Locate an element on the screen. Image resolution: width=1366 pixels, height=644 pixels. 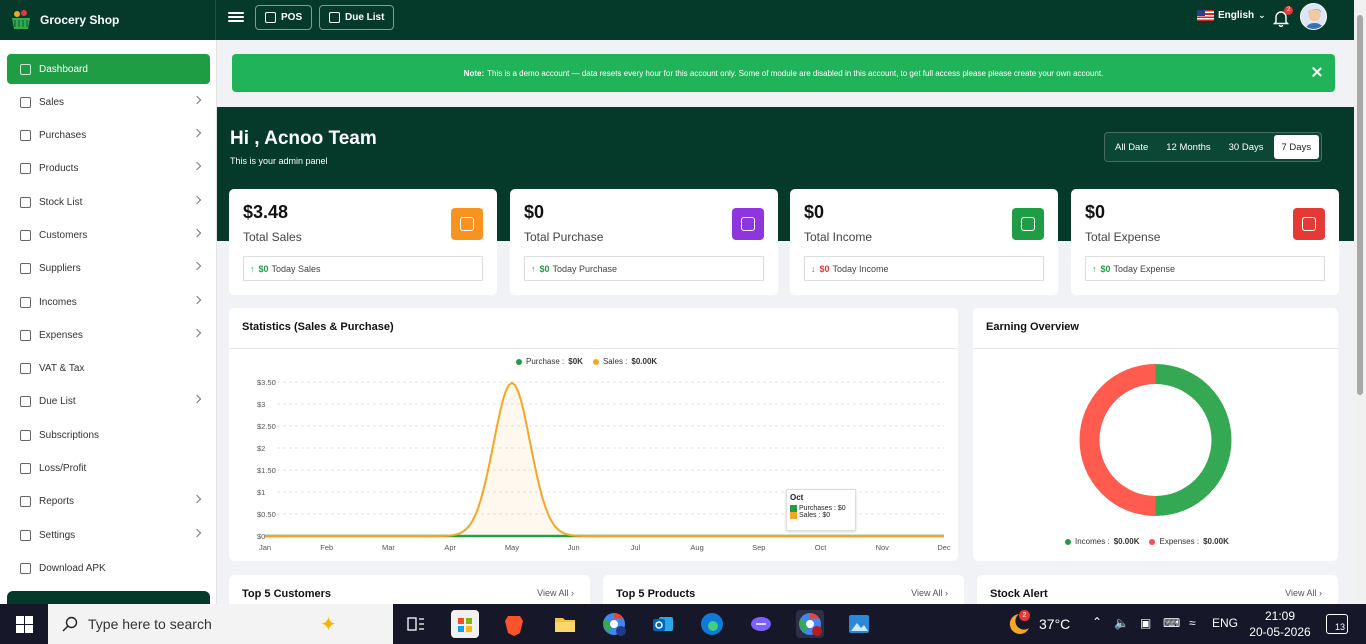
sidebar-item-suppliers: Suppliers is located at coordinates (108, 268).